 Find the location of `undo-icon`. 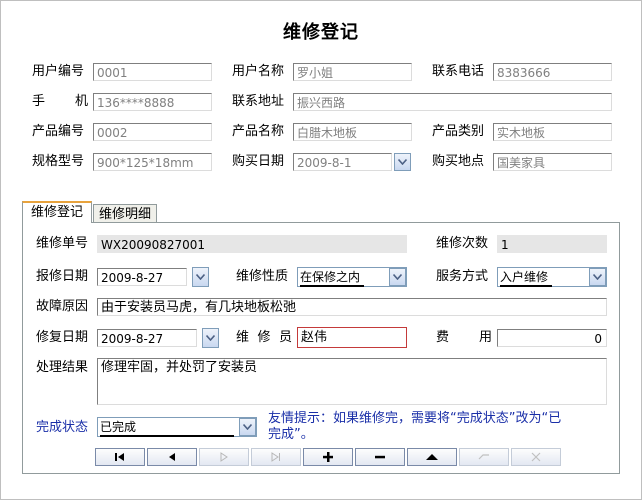

undo-icon is located at coordinates (483, 457).